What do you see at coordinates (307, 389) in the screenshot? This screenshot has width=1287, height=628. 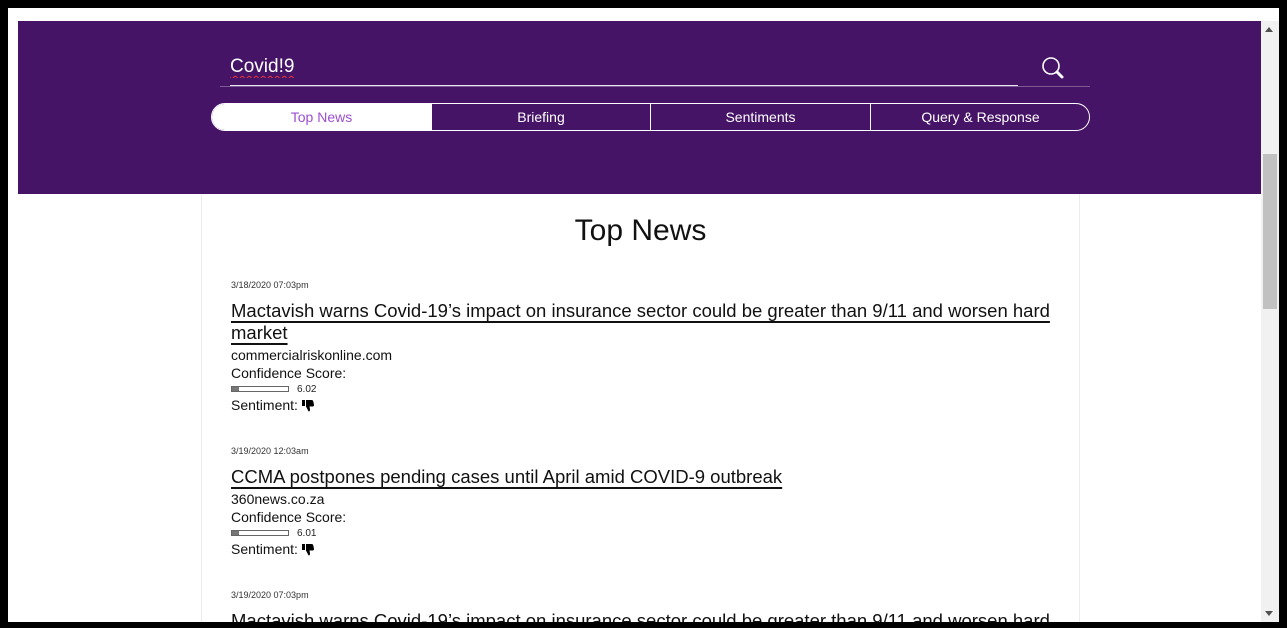 I see `confidence-value: 6.02` at bounding box center [307, 389].